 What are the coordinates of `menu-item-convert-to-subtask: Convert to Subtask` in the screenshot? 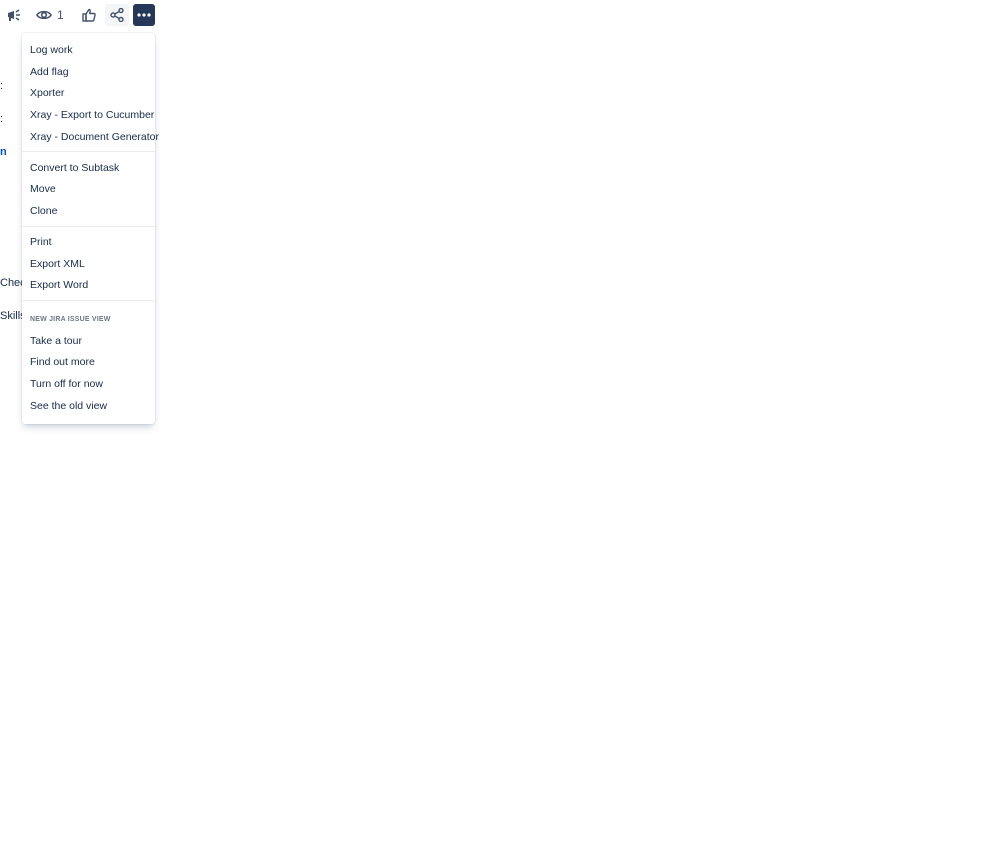 It's located at (88, 168).